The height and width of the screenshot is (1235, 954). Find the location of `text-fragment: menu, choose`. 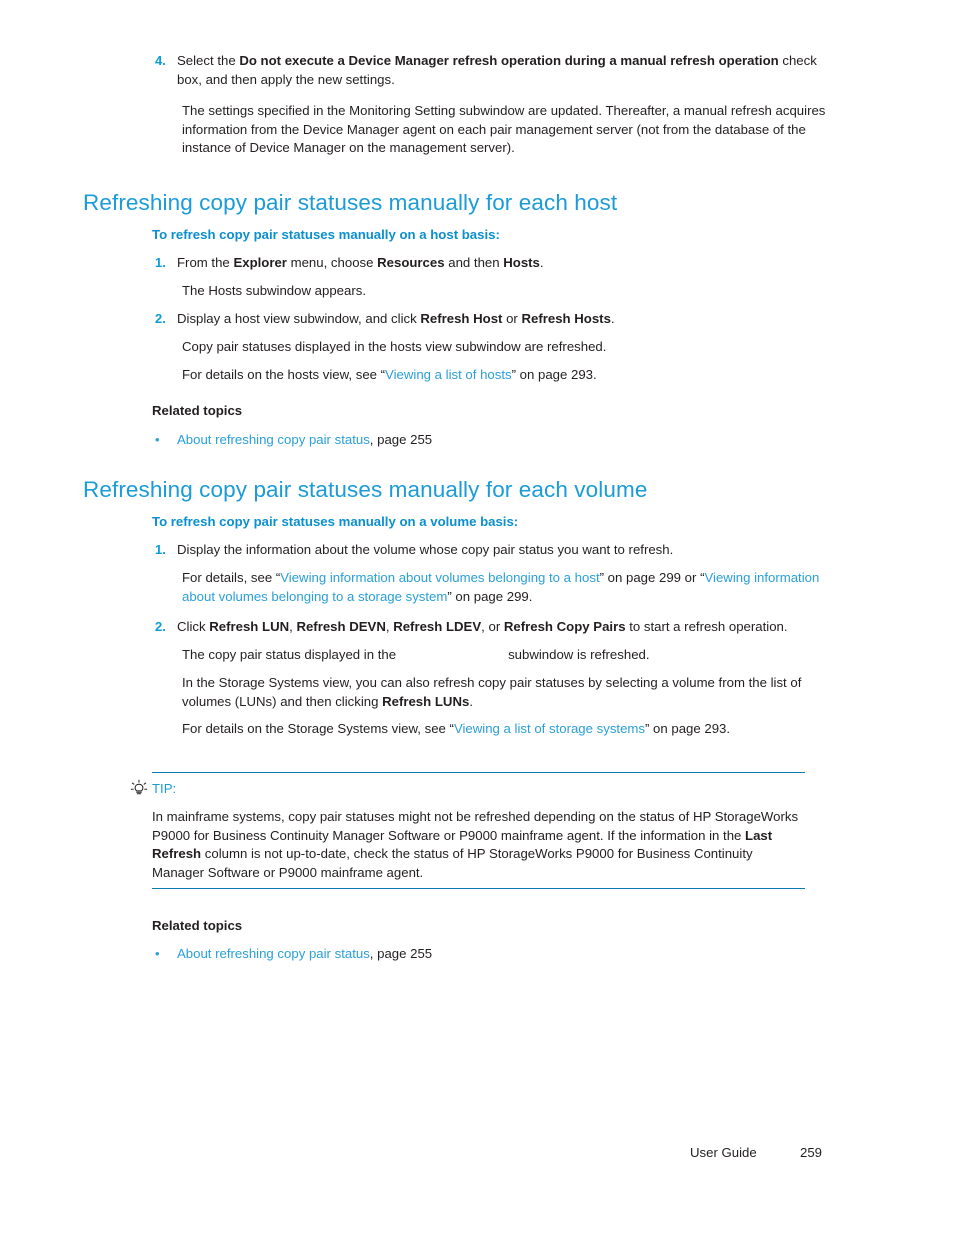

text-fragment: menu, choose is located at coordinates (332, 262).